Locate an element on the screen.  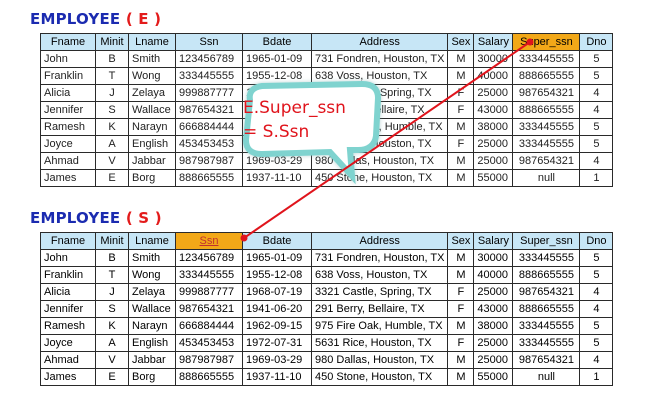
callout-bubble is located at coordinates (312, 132).